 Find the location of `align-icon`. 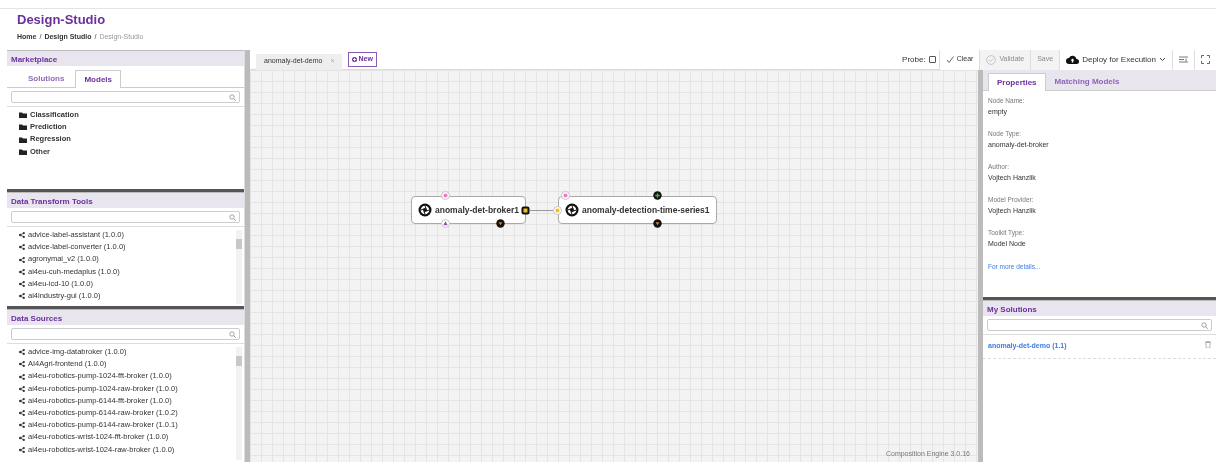

align-icon is located at coordinates (1183, 59).